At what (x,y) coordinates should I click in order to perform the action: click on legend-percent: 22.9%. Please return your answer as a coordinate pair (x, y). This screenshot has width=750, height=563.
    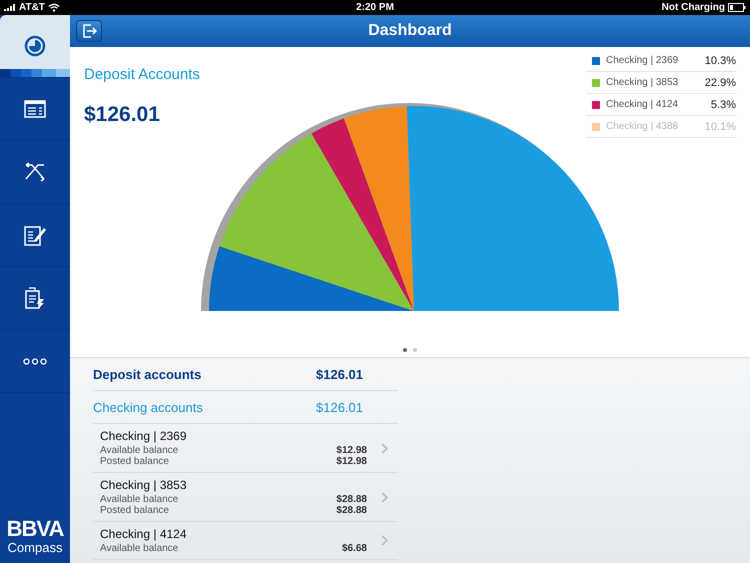
    Looking at the image, I should click on (720, 82).